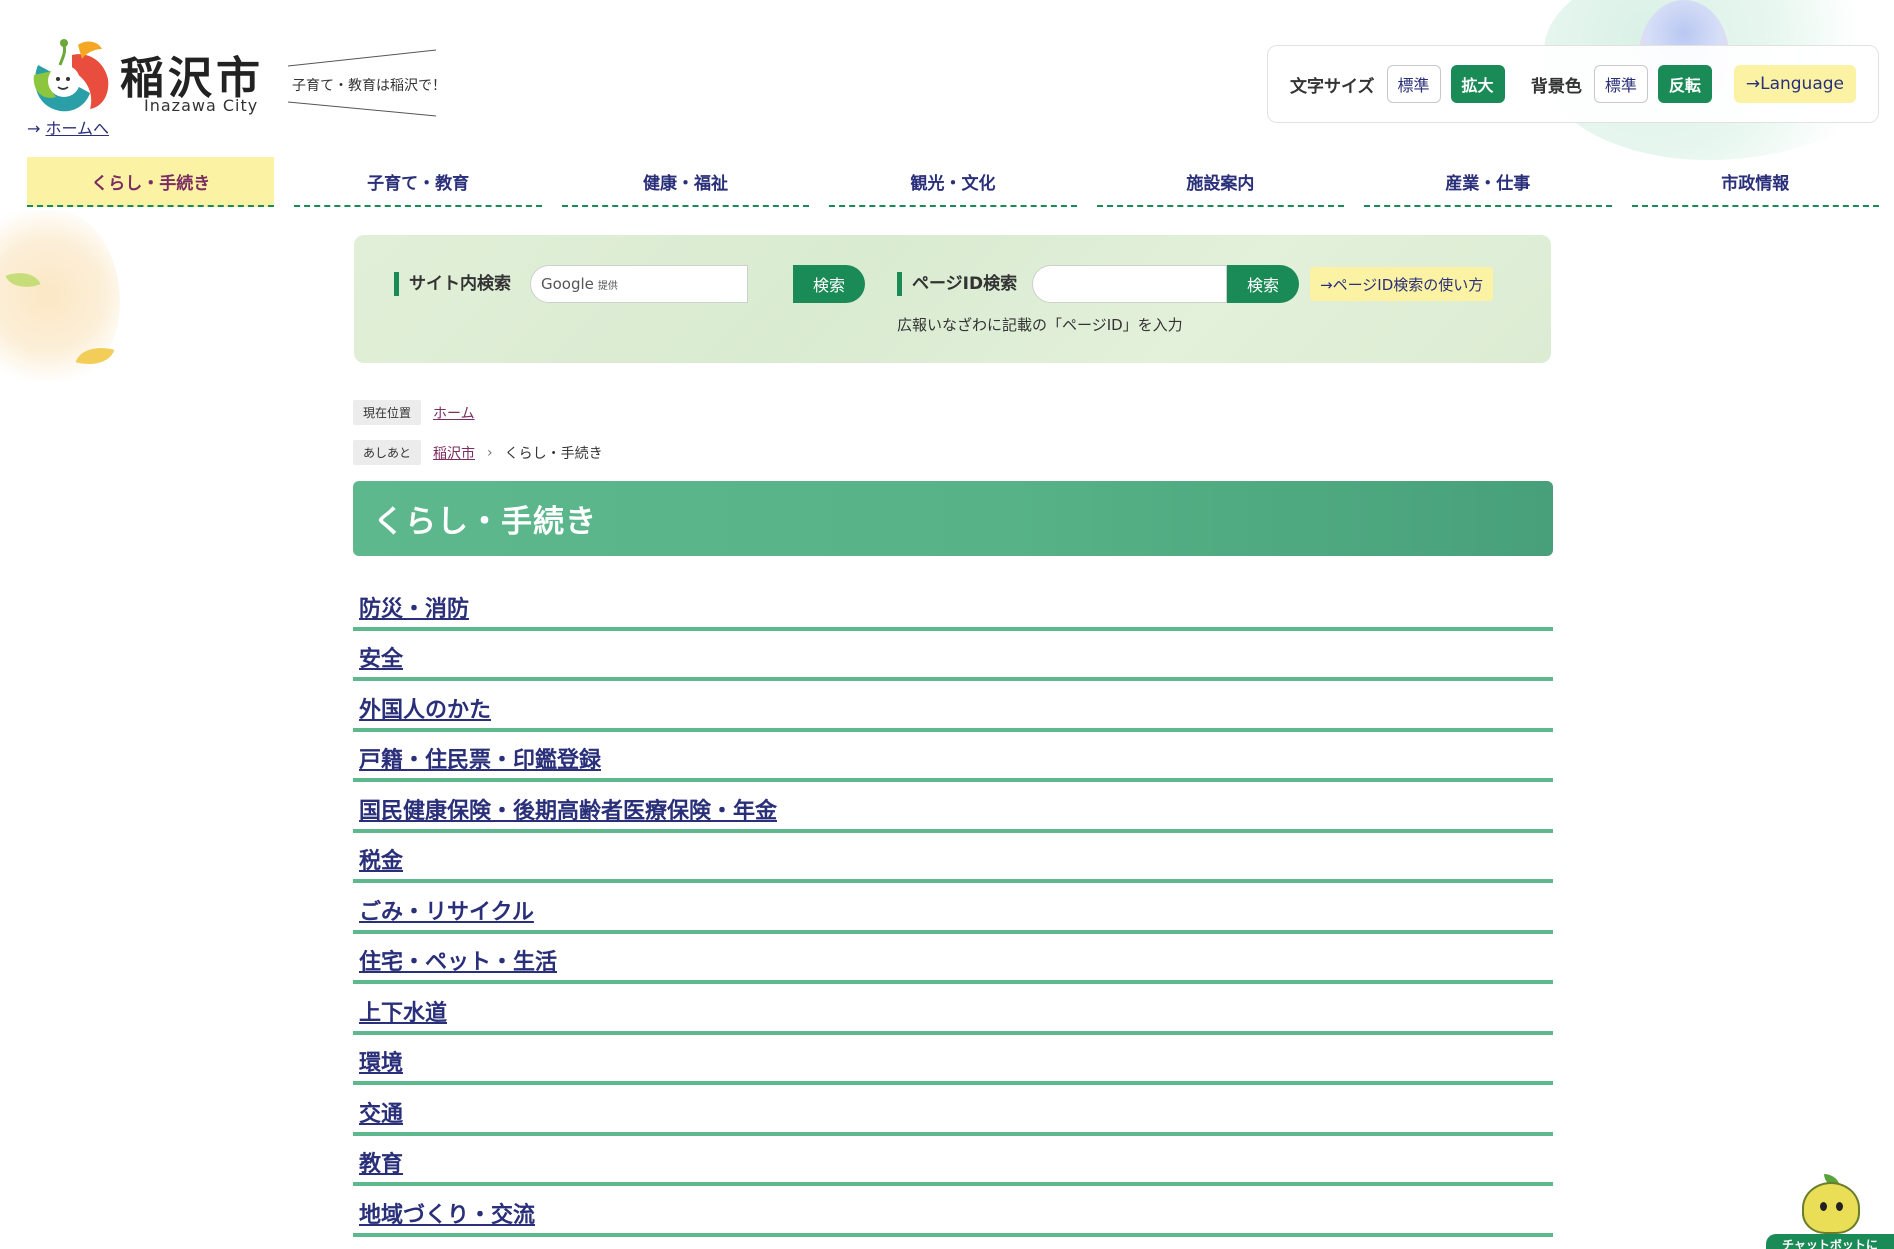  Describe the element at coordinates (568, 809) in the screenshot. I see `category-link: 国民健康保険・後期高齢者医療保険・年金` at that location.